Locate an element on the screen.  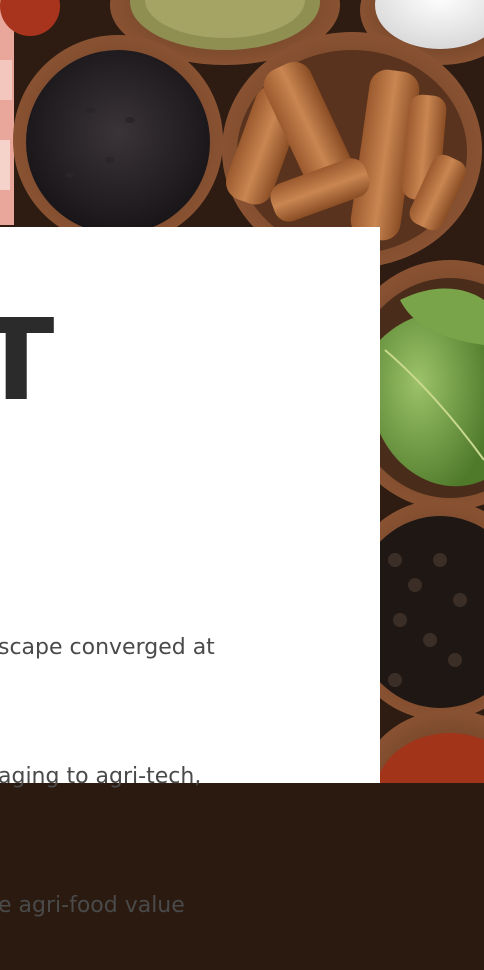
pink-salt-bowl is located at coordinates (7, 112).